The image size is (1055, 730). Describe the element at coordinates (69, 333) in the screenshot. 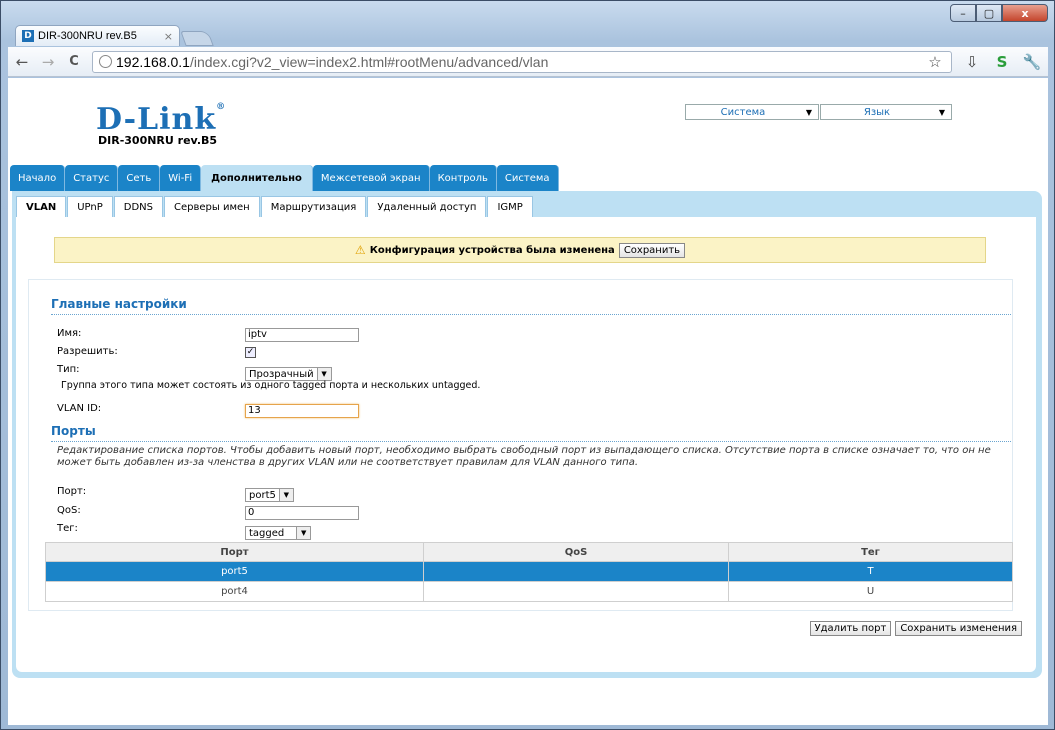

I see `name-label: Имя:` at that location.